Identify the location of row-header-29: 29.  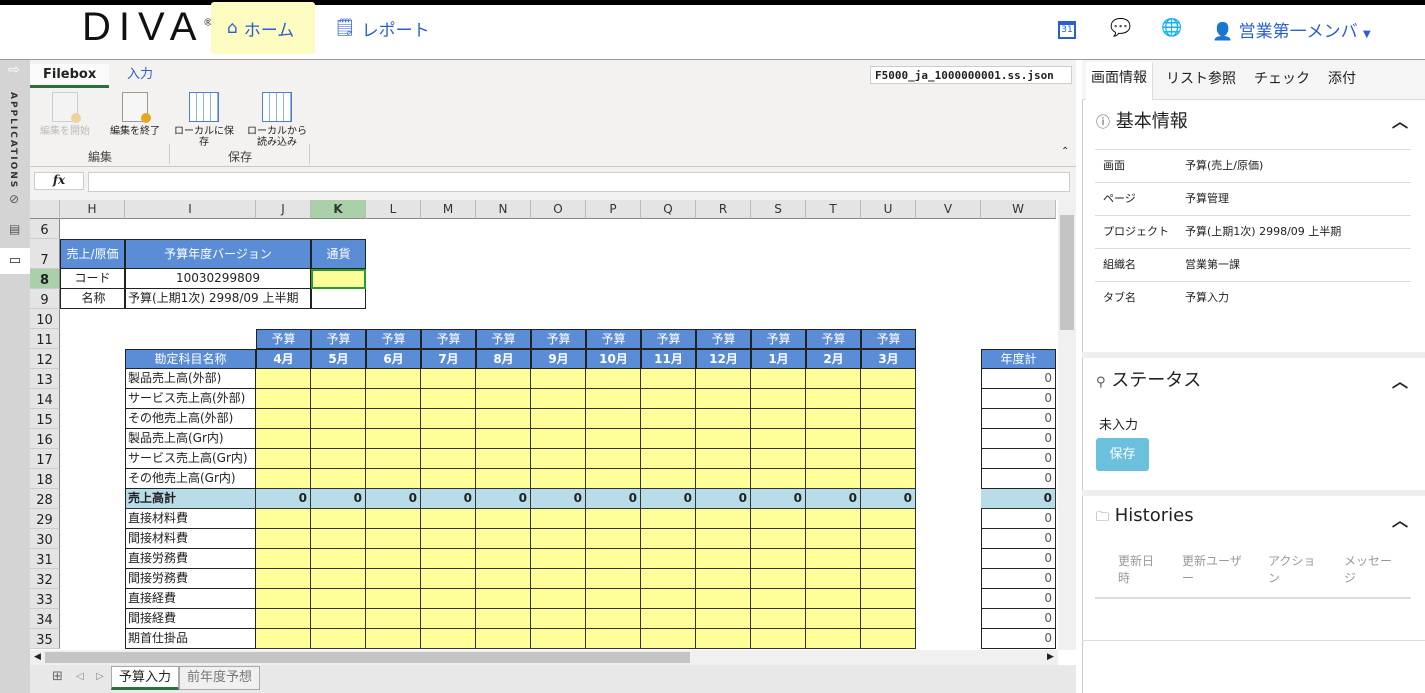
(45, 519).